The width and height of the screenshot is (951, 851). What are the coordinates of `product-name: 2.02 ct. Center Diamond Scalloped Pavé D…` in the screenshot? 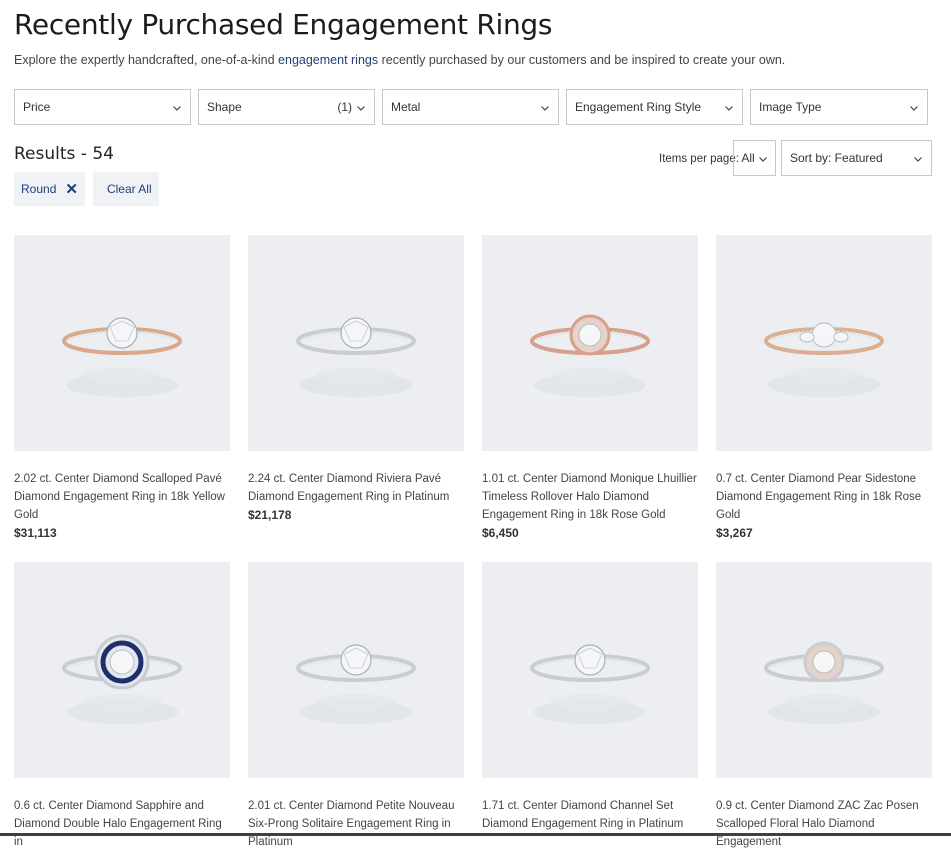 It's located at (122, 497).